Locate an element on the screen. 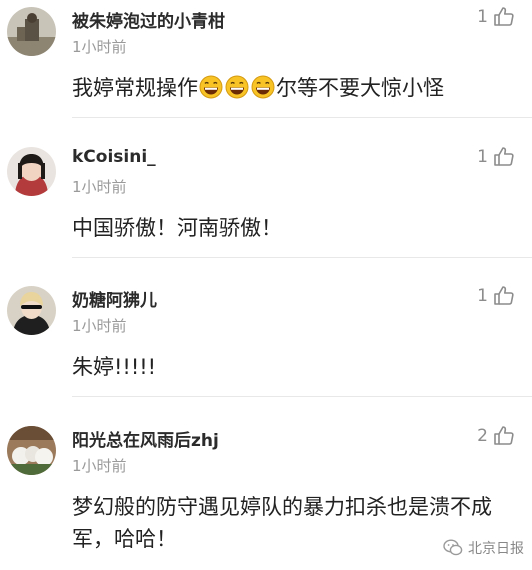 This screenshot has width=532, height=570. like-button: 2 is located at coordinates (496, 436).